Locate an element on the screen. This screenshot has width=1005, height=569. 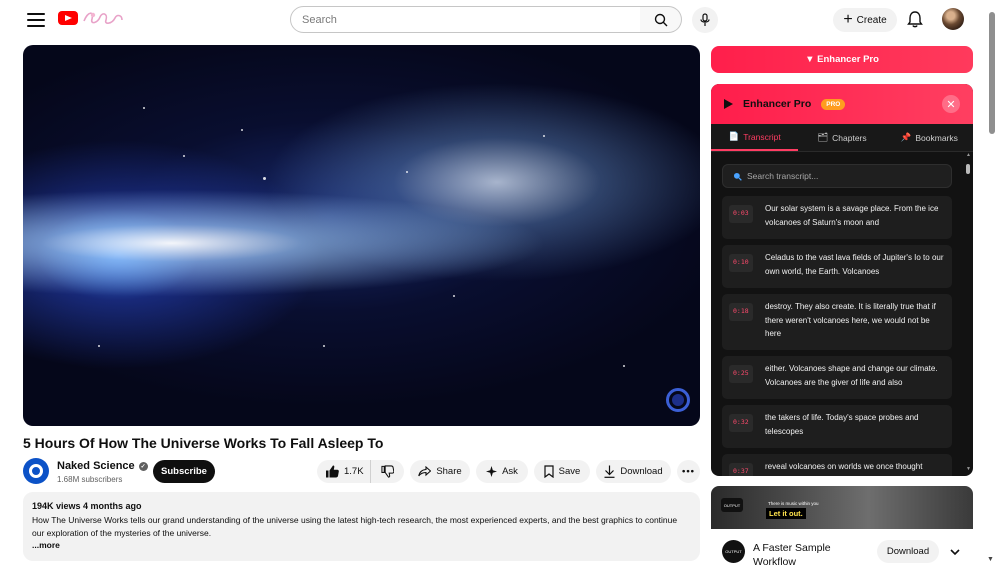
save-button: Save is located at coordinates (562, 471).